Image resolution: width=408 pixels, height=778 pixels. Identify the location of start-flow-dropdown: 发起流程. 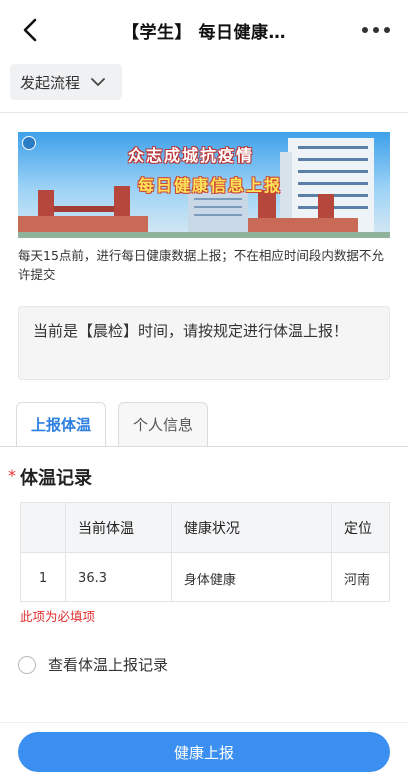
(66, 82).